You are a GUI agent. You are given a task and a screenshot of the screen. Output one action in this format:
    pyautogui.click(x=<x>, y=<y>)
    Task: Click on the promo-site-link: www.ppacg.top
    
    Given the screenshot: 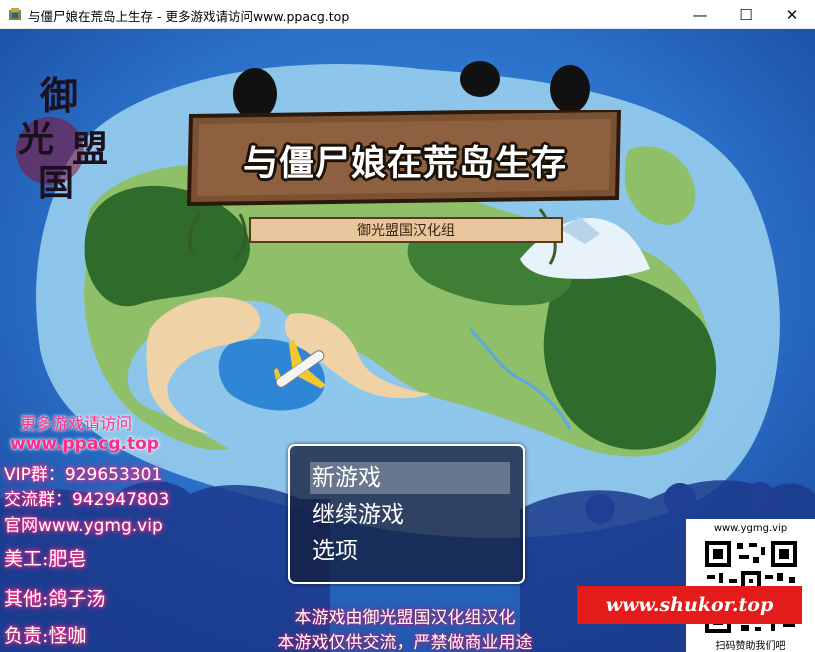 What is the action you would take?
    pyautogui.click(x=84, y=444)
    